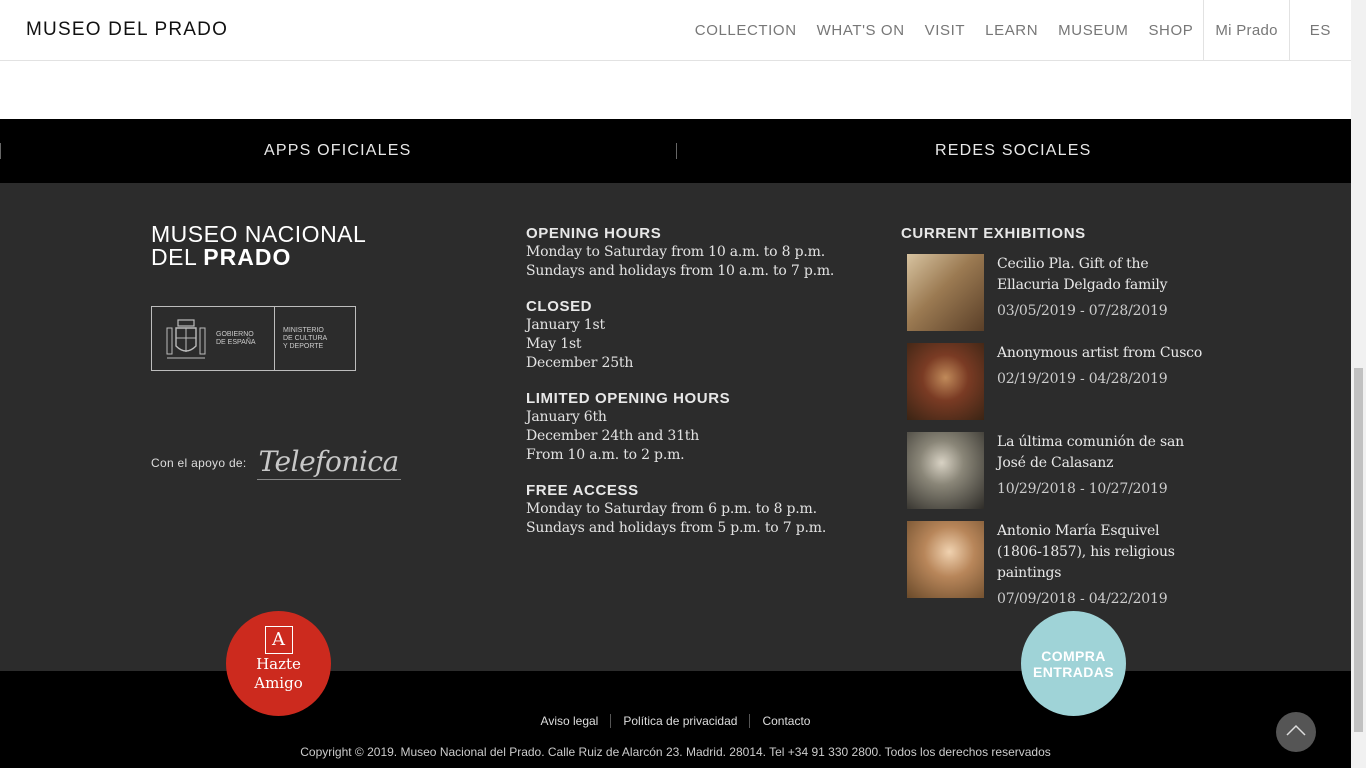 The width and height of the screenshot is (1366, 768). Describe the element at coordinates (566, 417) in the screenshot. I see `limited-line: January 6th` at that location.